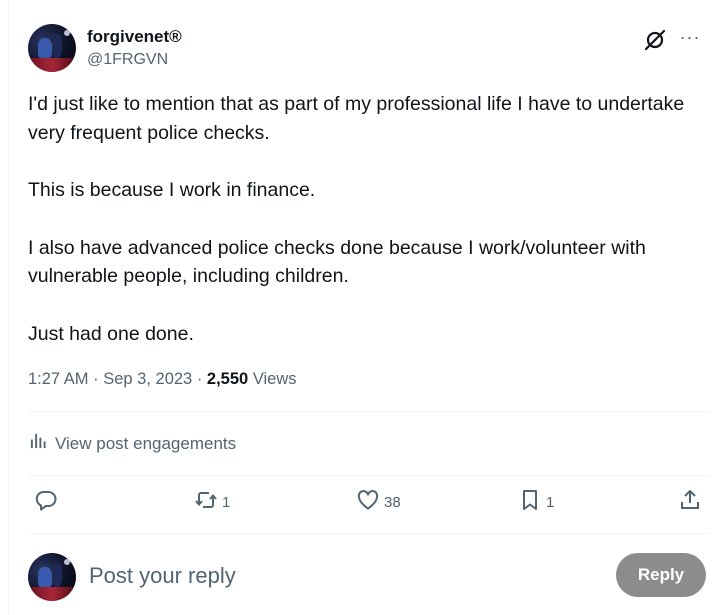 This screenshot has width=727, height=615. What do you see at coordinates (162, 576) in the screenshot?
I see `reply-input: Post your reply` at bounding box center [162, 576].